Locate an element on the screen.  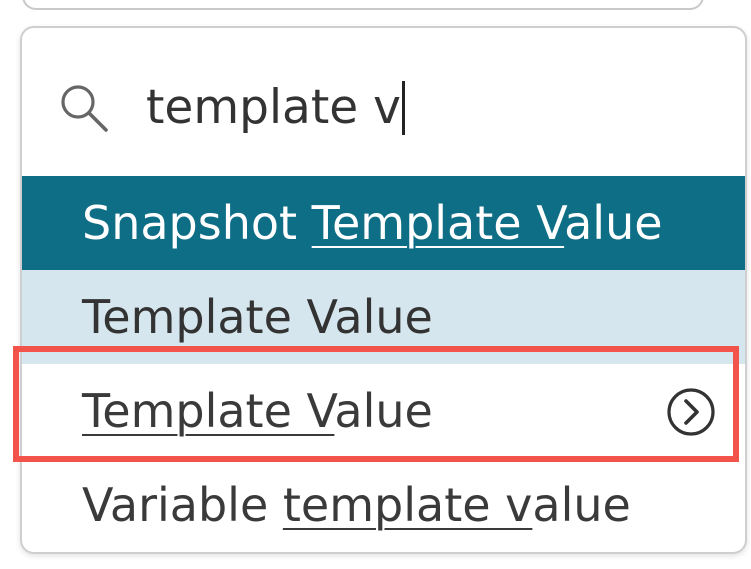
text-caret is located at coordinates (403, 108).